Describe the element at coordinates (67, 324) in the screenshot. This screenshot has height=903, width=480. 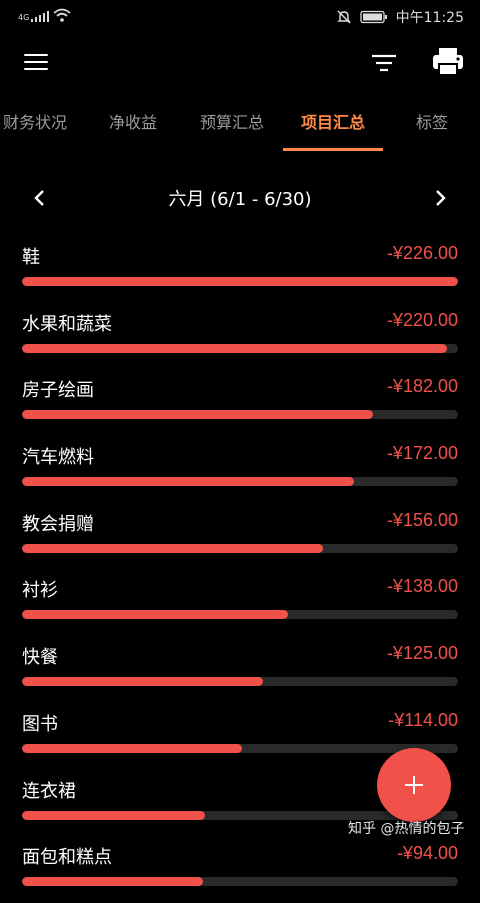
I see `item-name: 水果和蔬菜` at that location.